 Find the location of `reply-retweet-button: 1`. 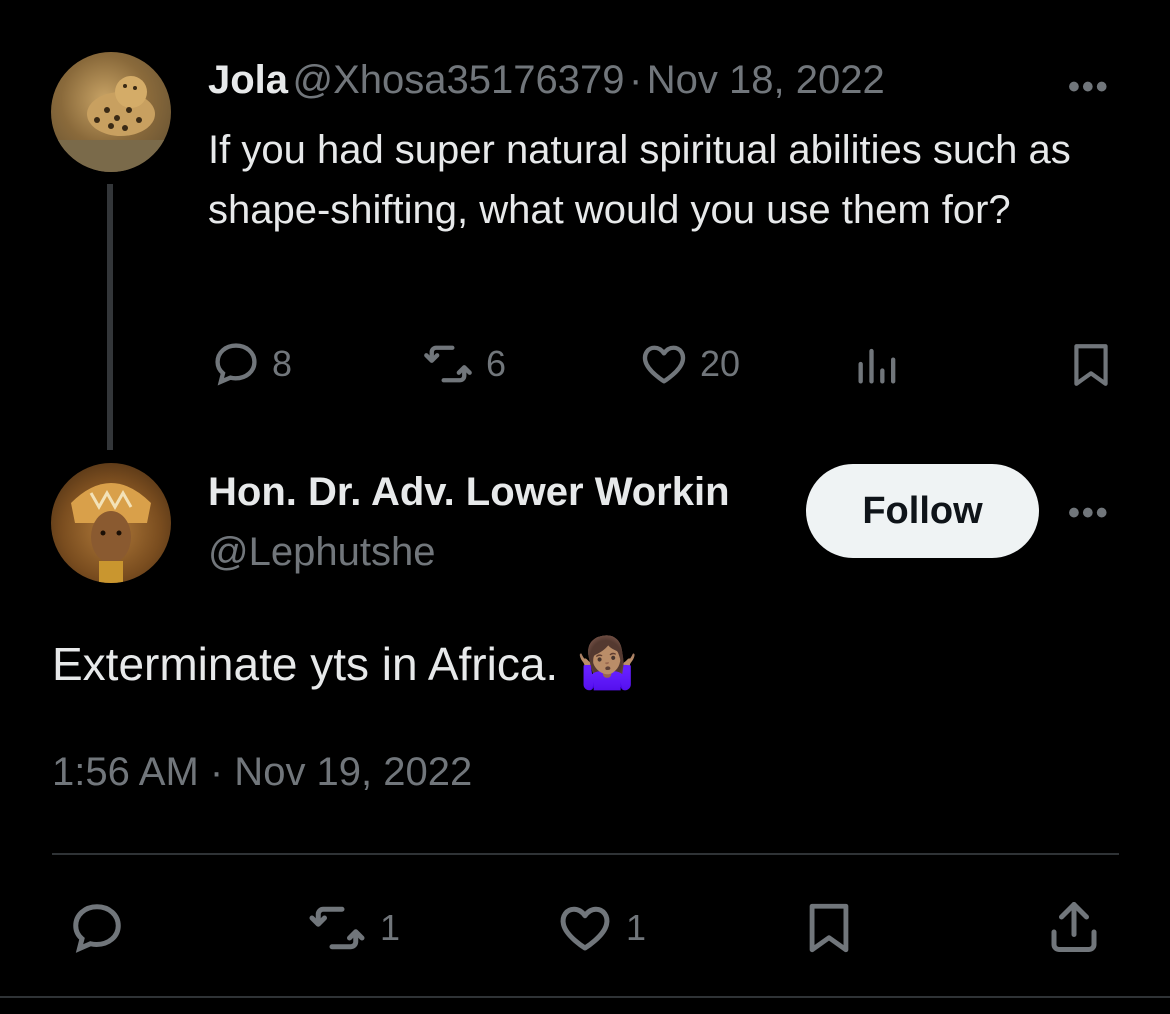

reply-retweet-button: 1 is located at coordinates (352, 928).